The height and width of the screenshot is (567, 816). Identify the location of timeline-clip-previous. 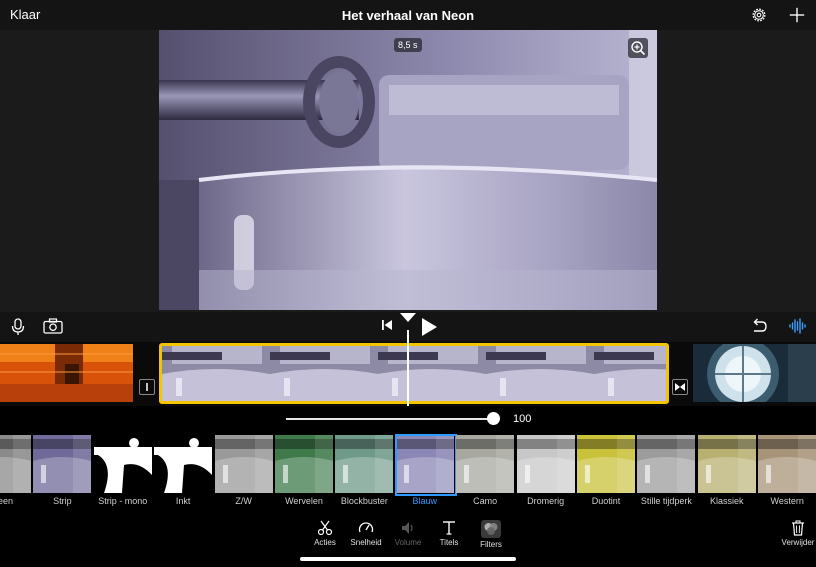
(66, 373).